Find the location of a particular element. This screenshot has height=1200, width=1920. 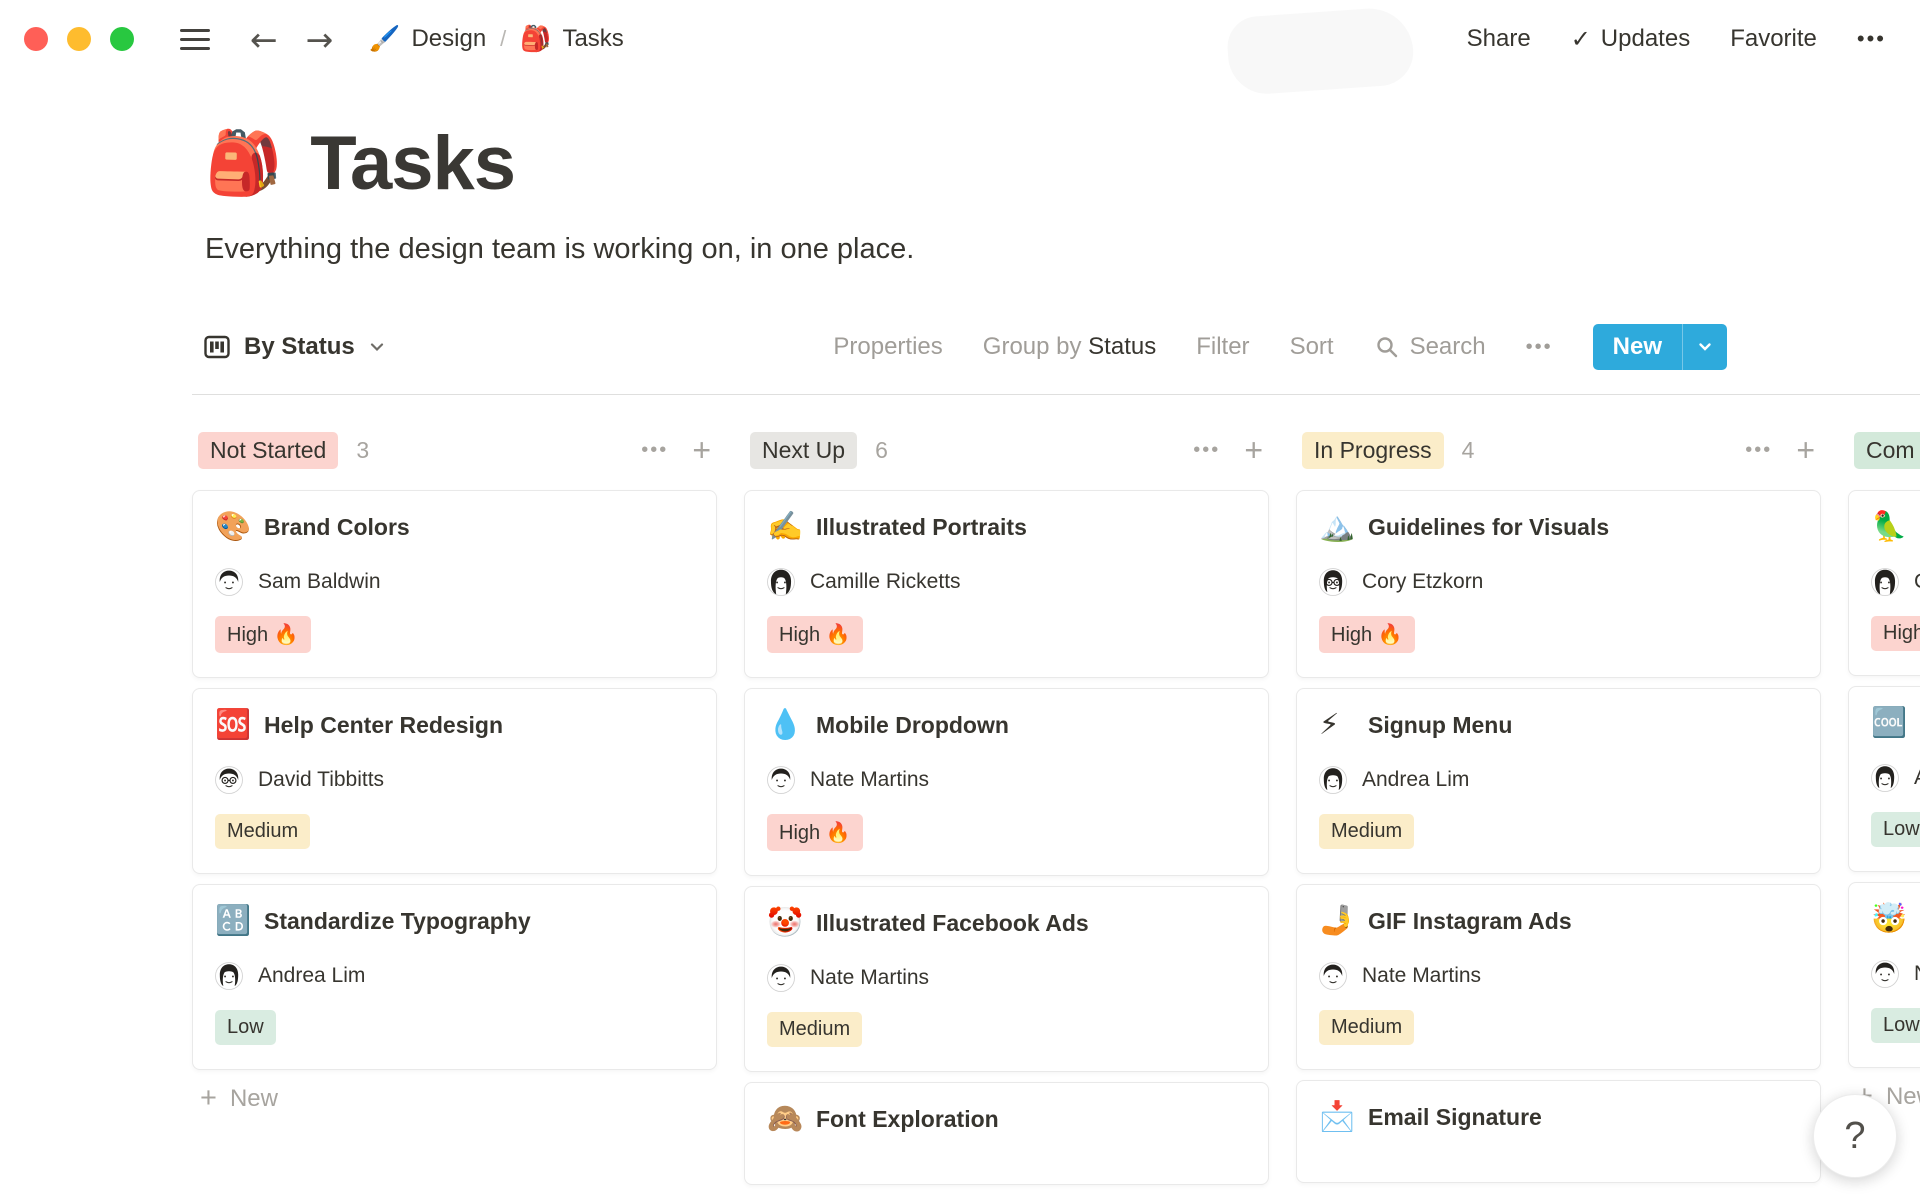

view-more-button: ••• is located at coordinates (1539, 347).